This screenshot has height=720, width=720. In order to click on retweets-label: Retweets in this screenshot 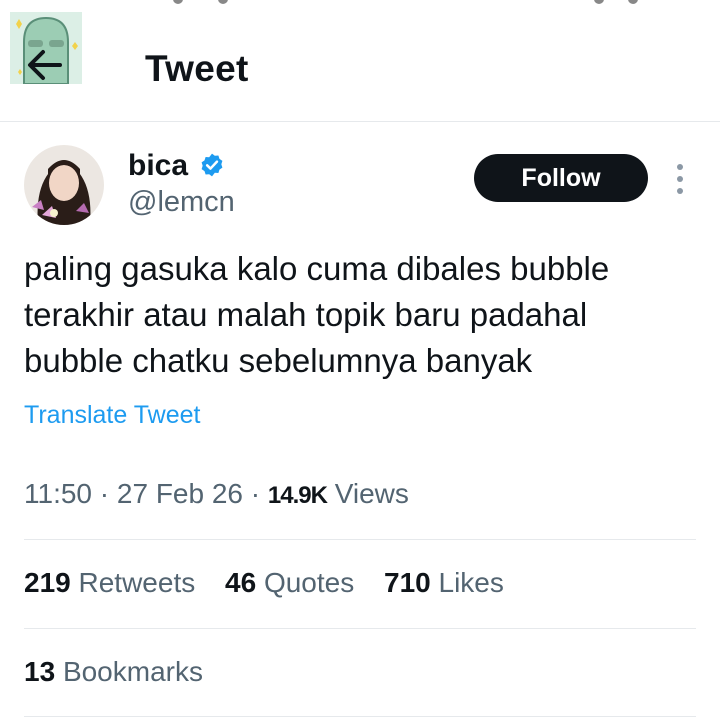, I will do `click(137, 582)`.